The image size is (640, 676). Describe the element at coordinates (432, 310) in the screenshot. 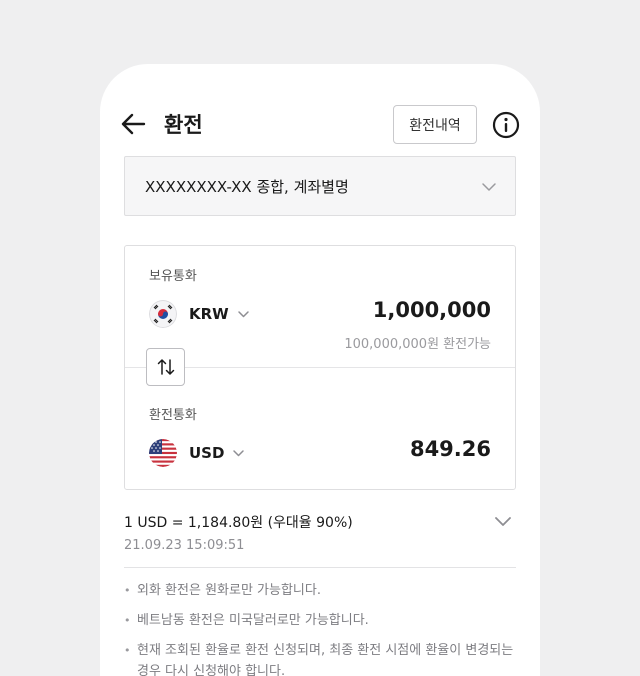

I see `holding-amount: 1,000,000` at that location.